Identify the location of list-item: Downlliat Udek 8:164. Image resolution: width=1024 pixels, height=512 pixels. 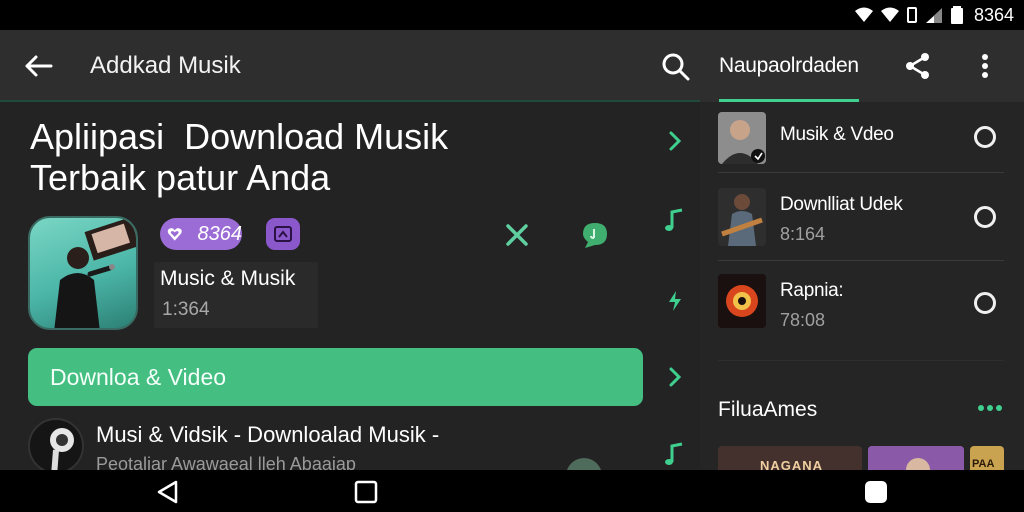
(861, 218).